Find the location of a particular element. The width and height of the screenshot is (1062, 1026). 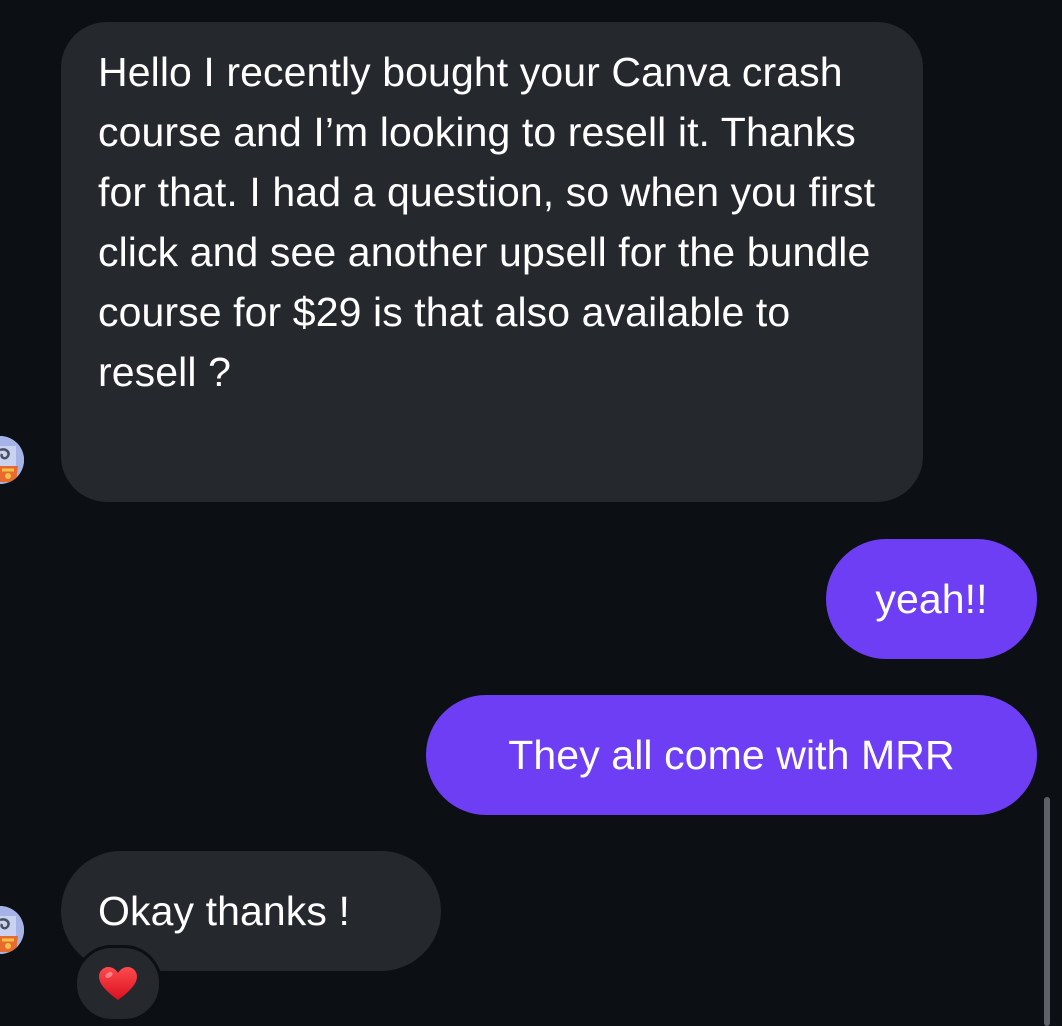

message-text: yeah!! is located at coordinates (931, 599).